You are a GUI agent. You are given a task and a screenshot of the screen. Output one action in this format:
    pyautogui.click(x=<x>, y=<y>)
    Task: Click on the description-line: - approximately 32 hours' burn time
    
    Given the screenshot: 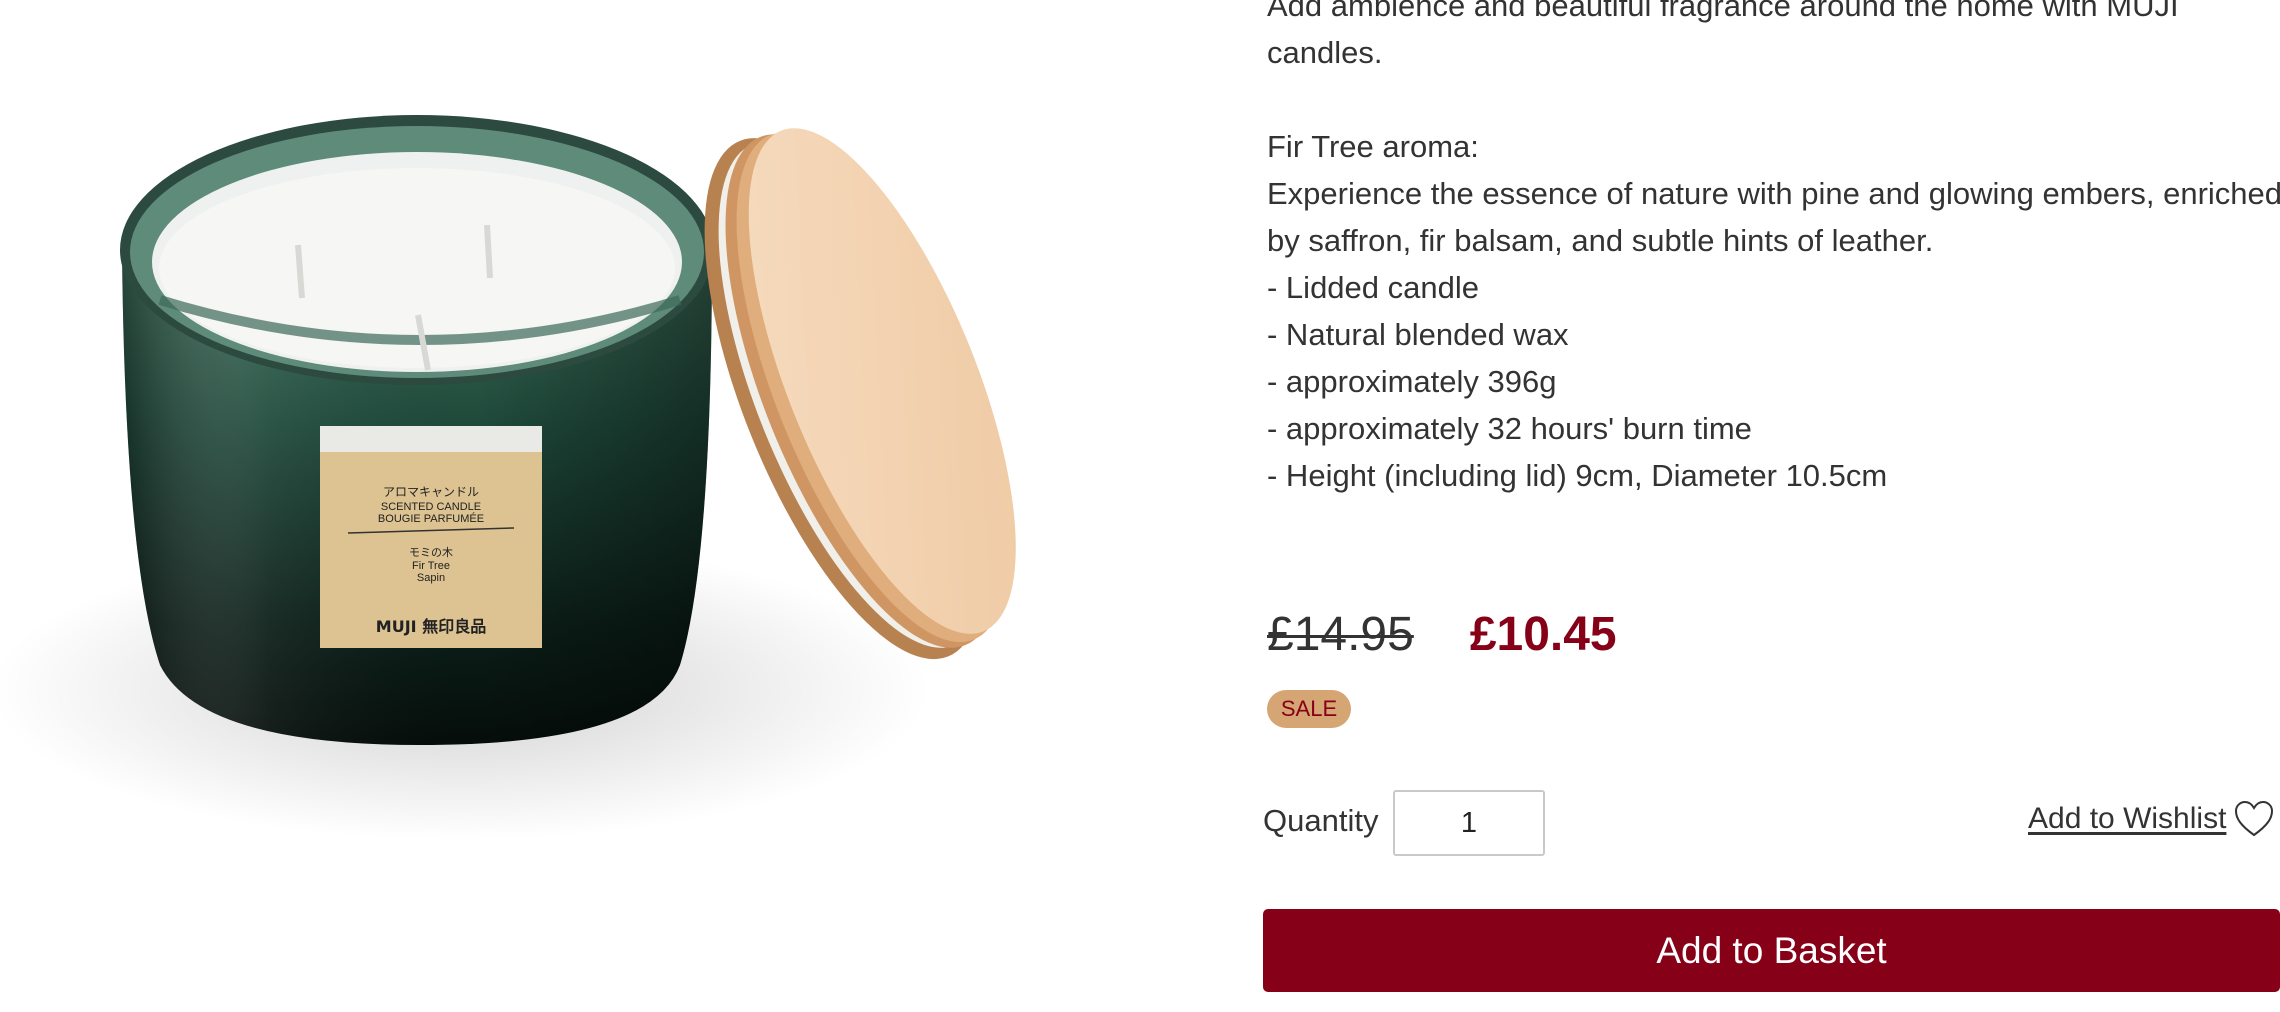 What is the action you would take?
    pyautogui.click(x=1509, y=428)
    